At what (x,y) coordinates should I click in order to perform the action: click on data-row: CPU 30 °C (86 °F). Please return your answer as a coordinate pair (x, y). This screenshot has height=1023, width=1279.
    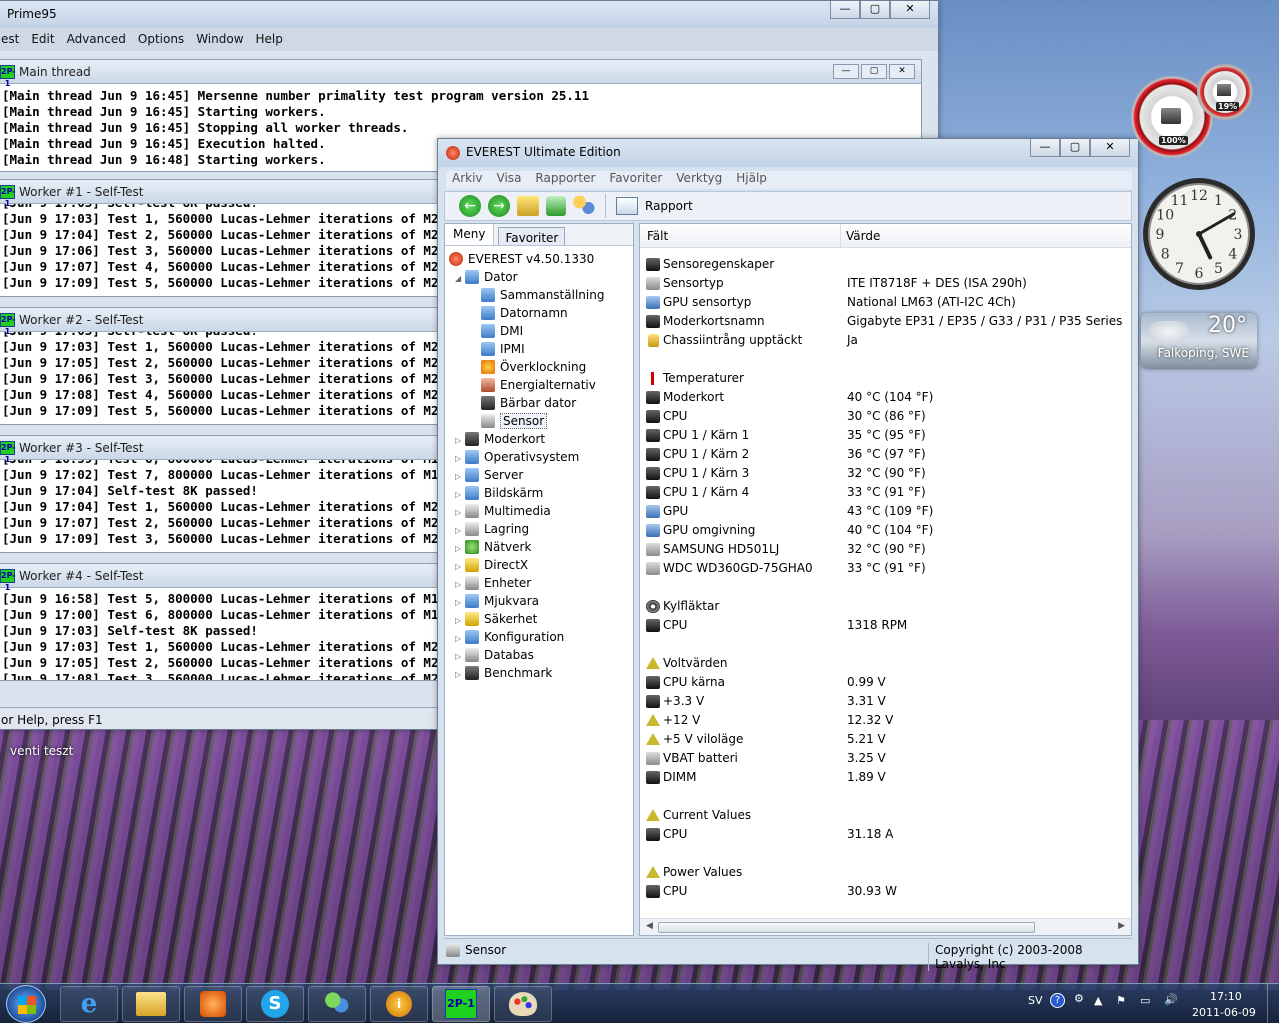
    Looking at the image, I should click on (888, 416).